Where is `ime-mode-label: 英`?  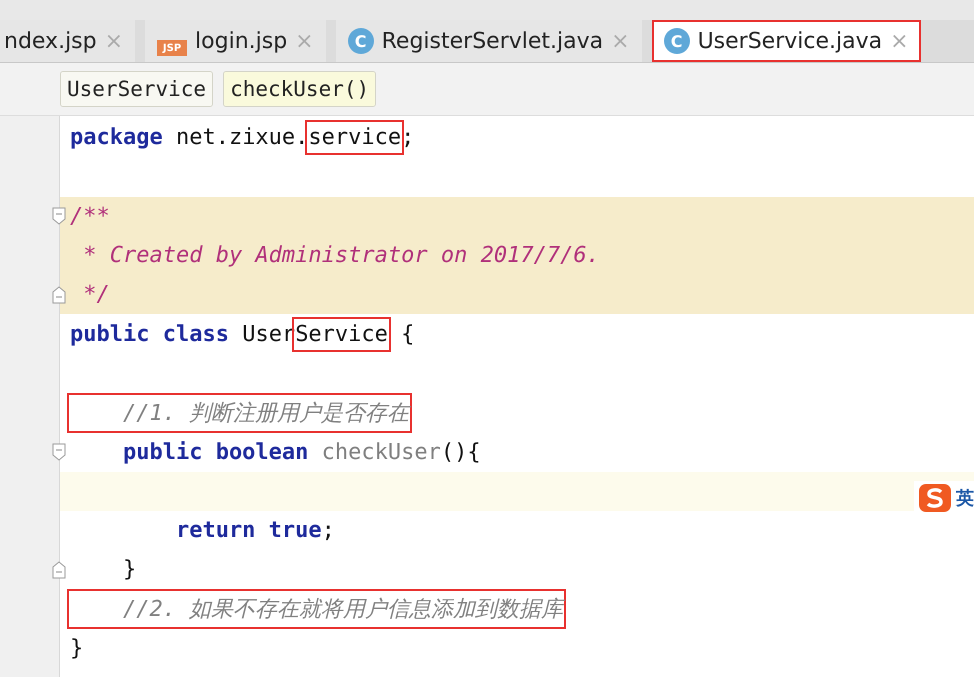
ime-mode-label: 英 is located at coordinates (965, 498).